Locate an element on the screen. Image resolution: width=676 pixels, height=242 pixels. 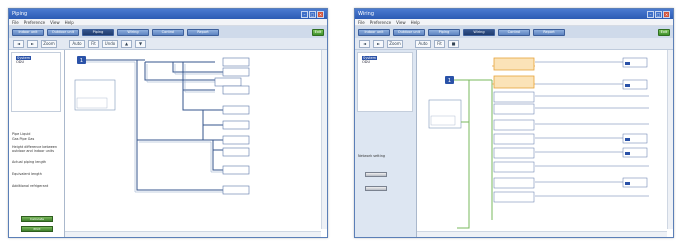
undo-button: Undo is located at coordinates (110, 43).